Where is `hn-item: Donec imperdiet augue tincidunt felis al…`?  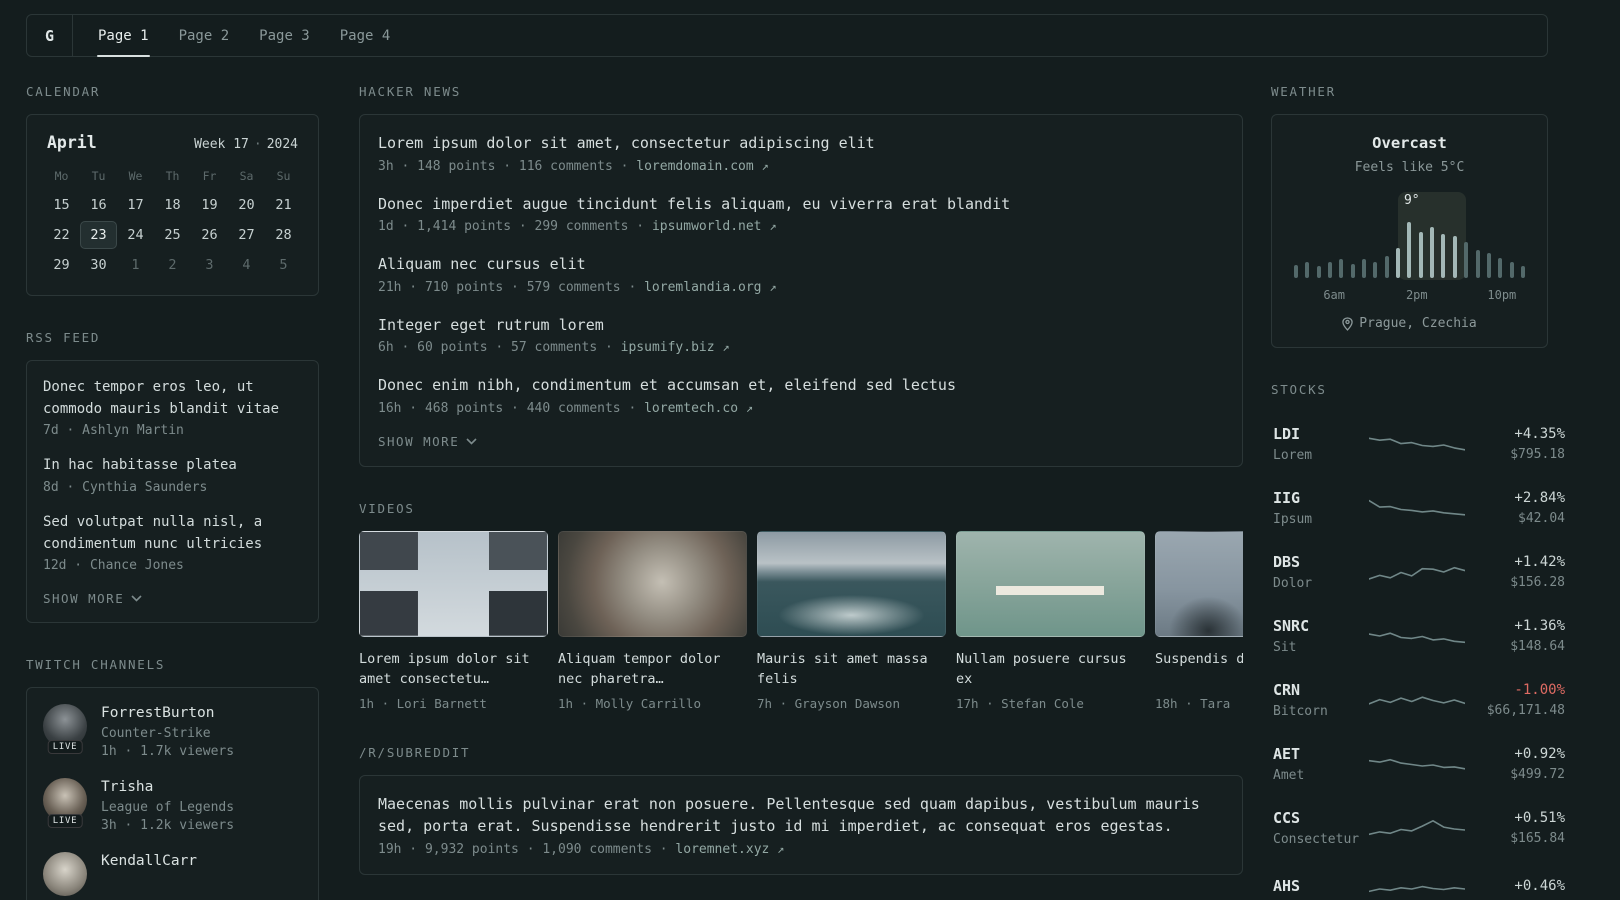
hn-item: Donec imperdiet augue tincidunt felis al… is located at coordinates (801, 214).